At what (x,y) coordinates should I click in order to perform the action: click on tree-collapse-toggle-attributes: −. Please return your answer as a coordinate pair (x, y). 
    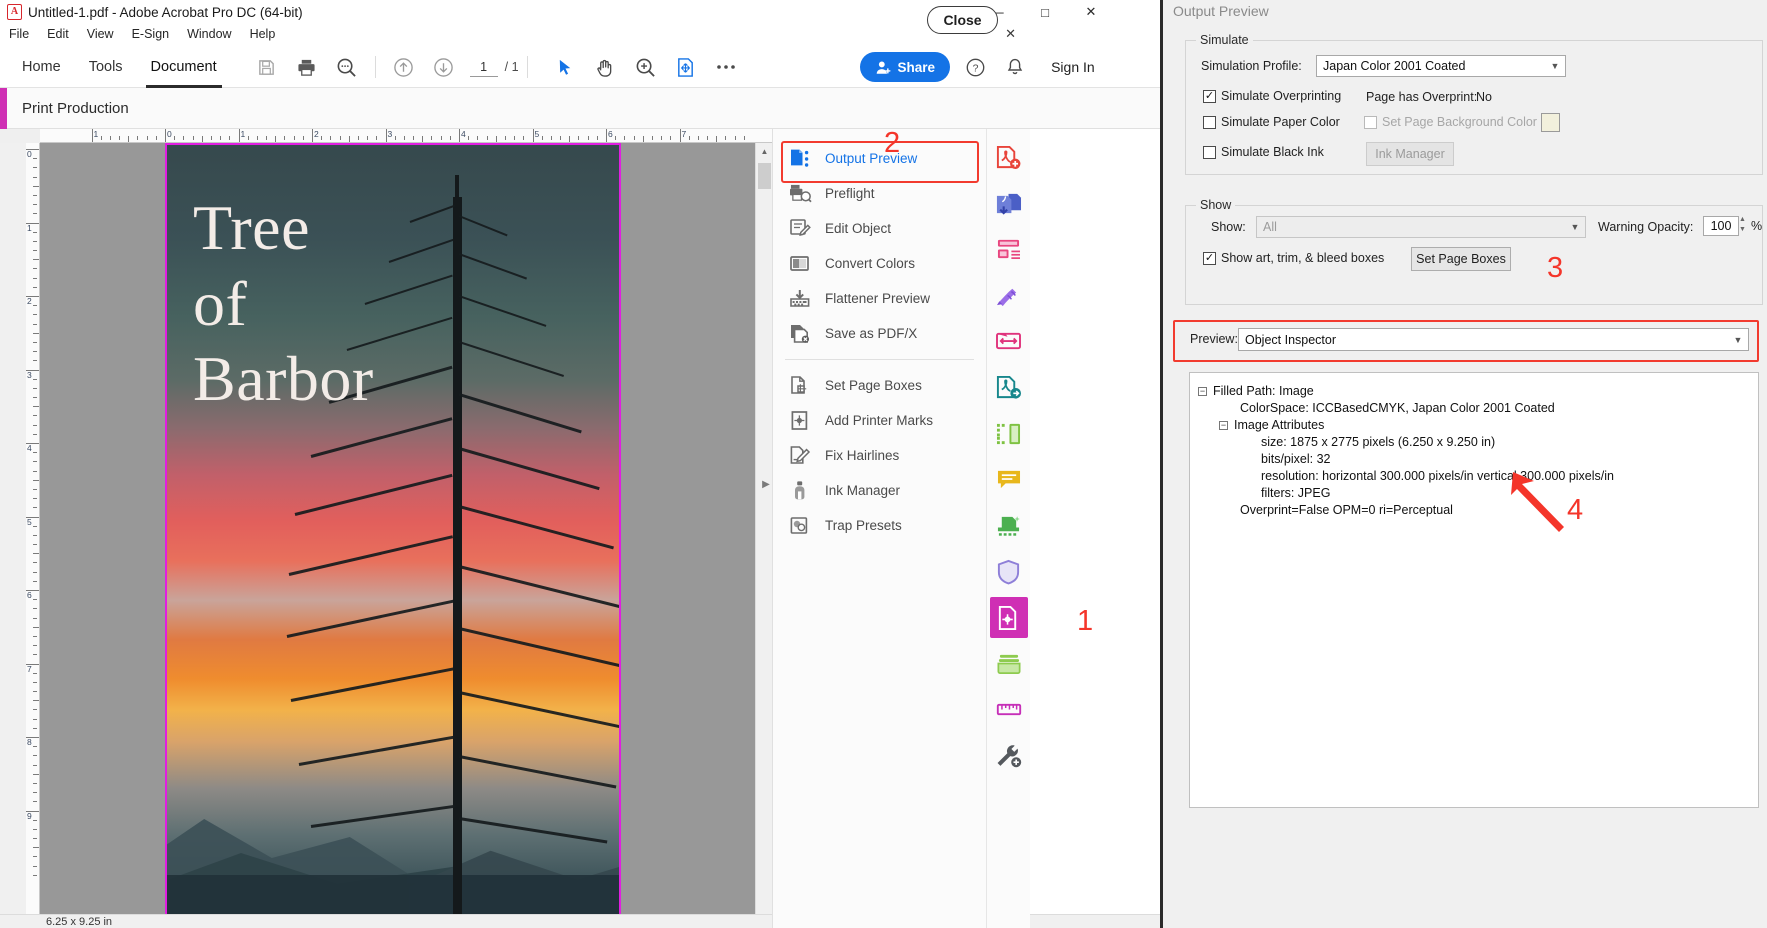
    Looking at the image, I should click on (1223, 425).